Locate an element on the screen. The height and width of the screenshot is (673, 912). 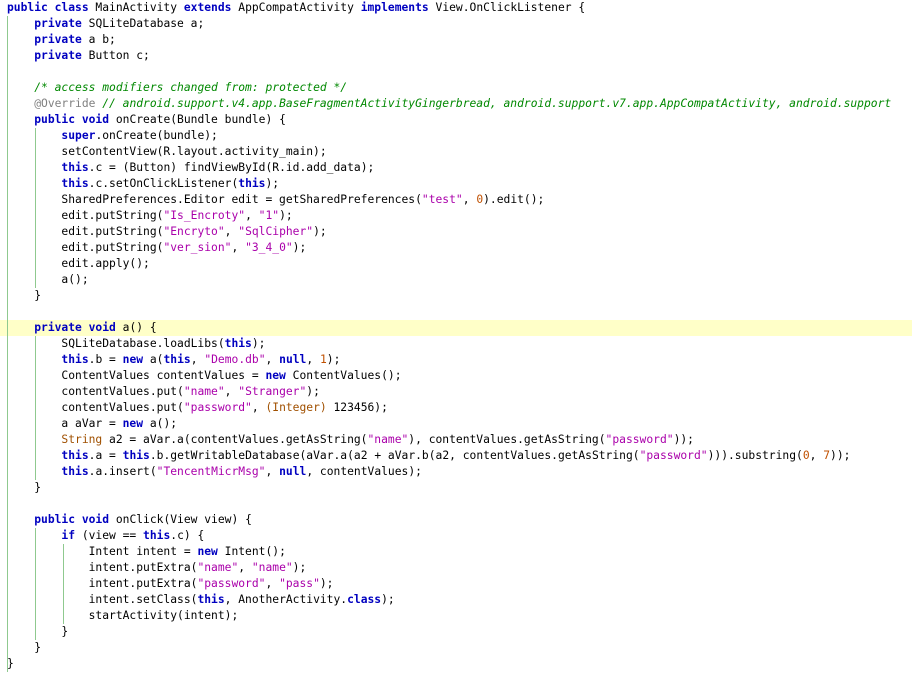
code-line: public void onClick(View view) { is located at coordinates (456, 520).